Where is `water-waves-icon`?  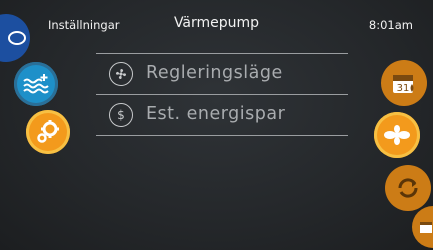 water-waves-icon is located at coordinates (36, 84).